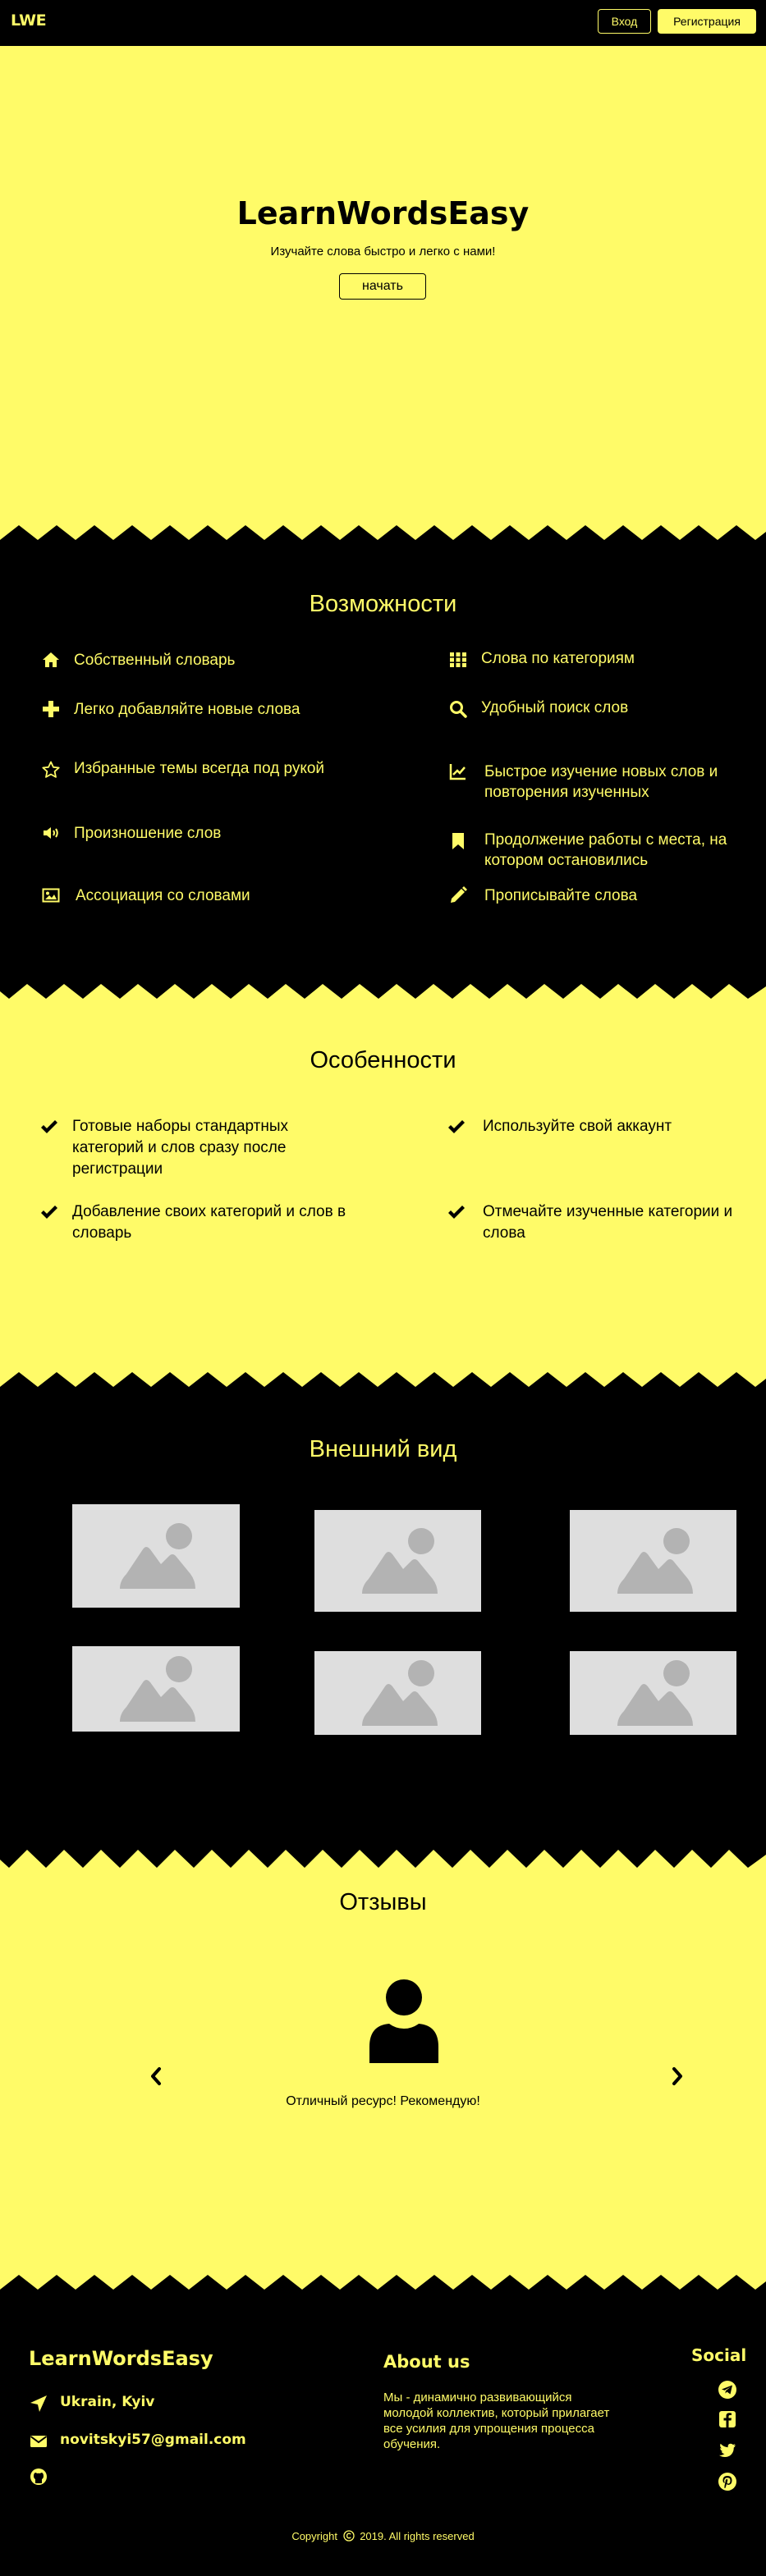 This screenshot has height=2576, width=766. Describe the element at coordinates (107, 2402) in the screenshot. I see `location-label: Ukrain, Kyiv` at that location.